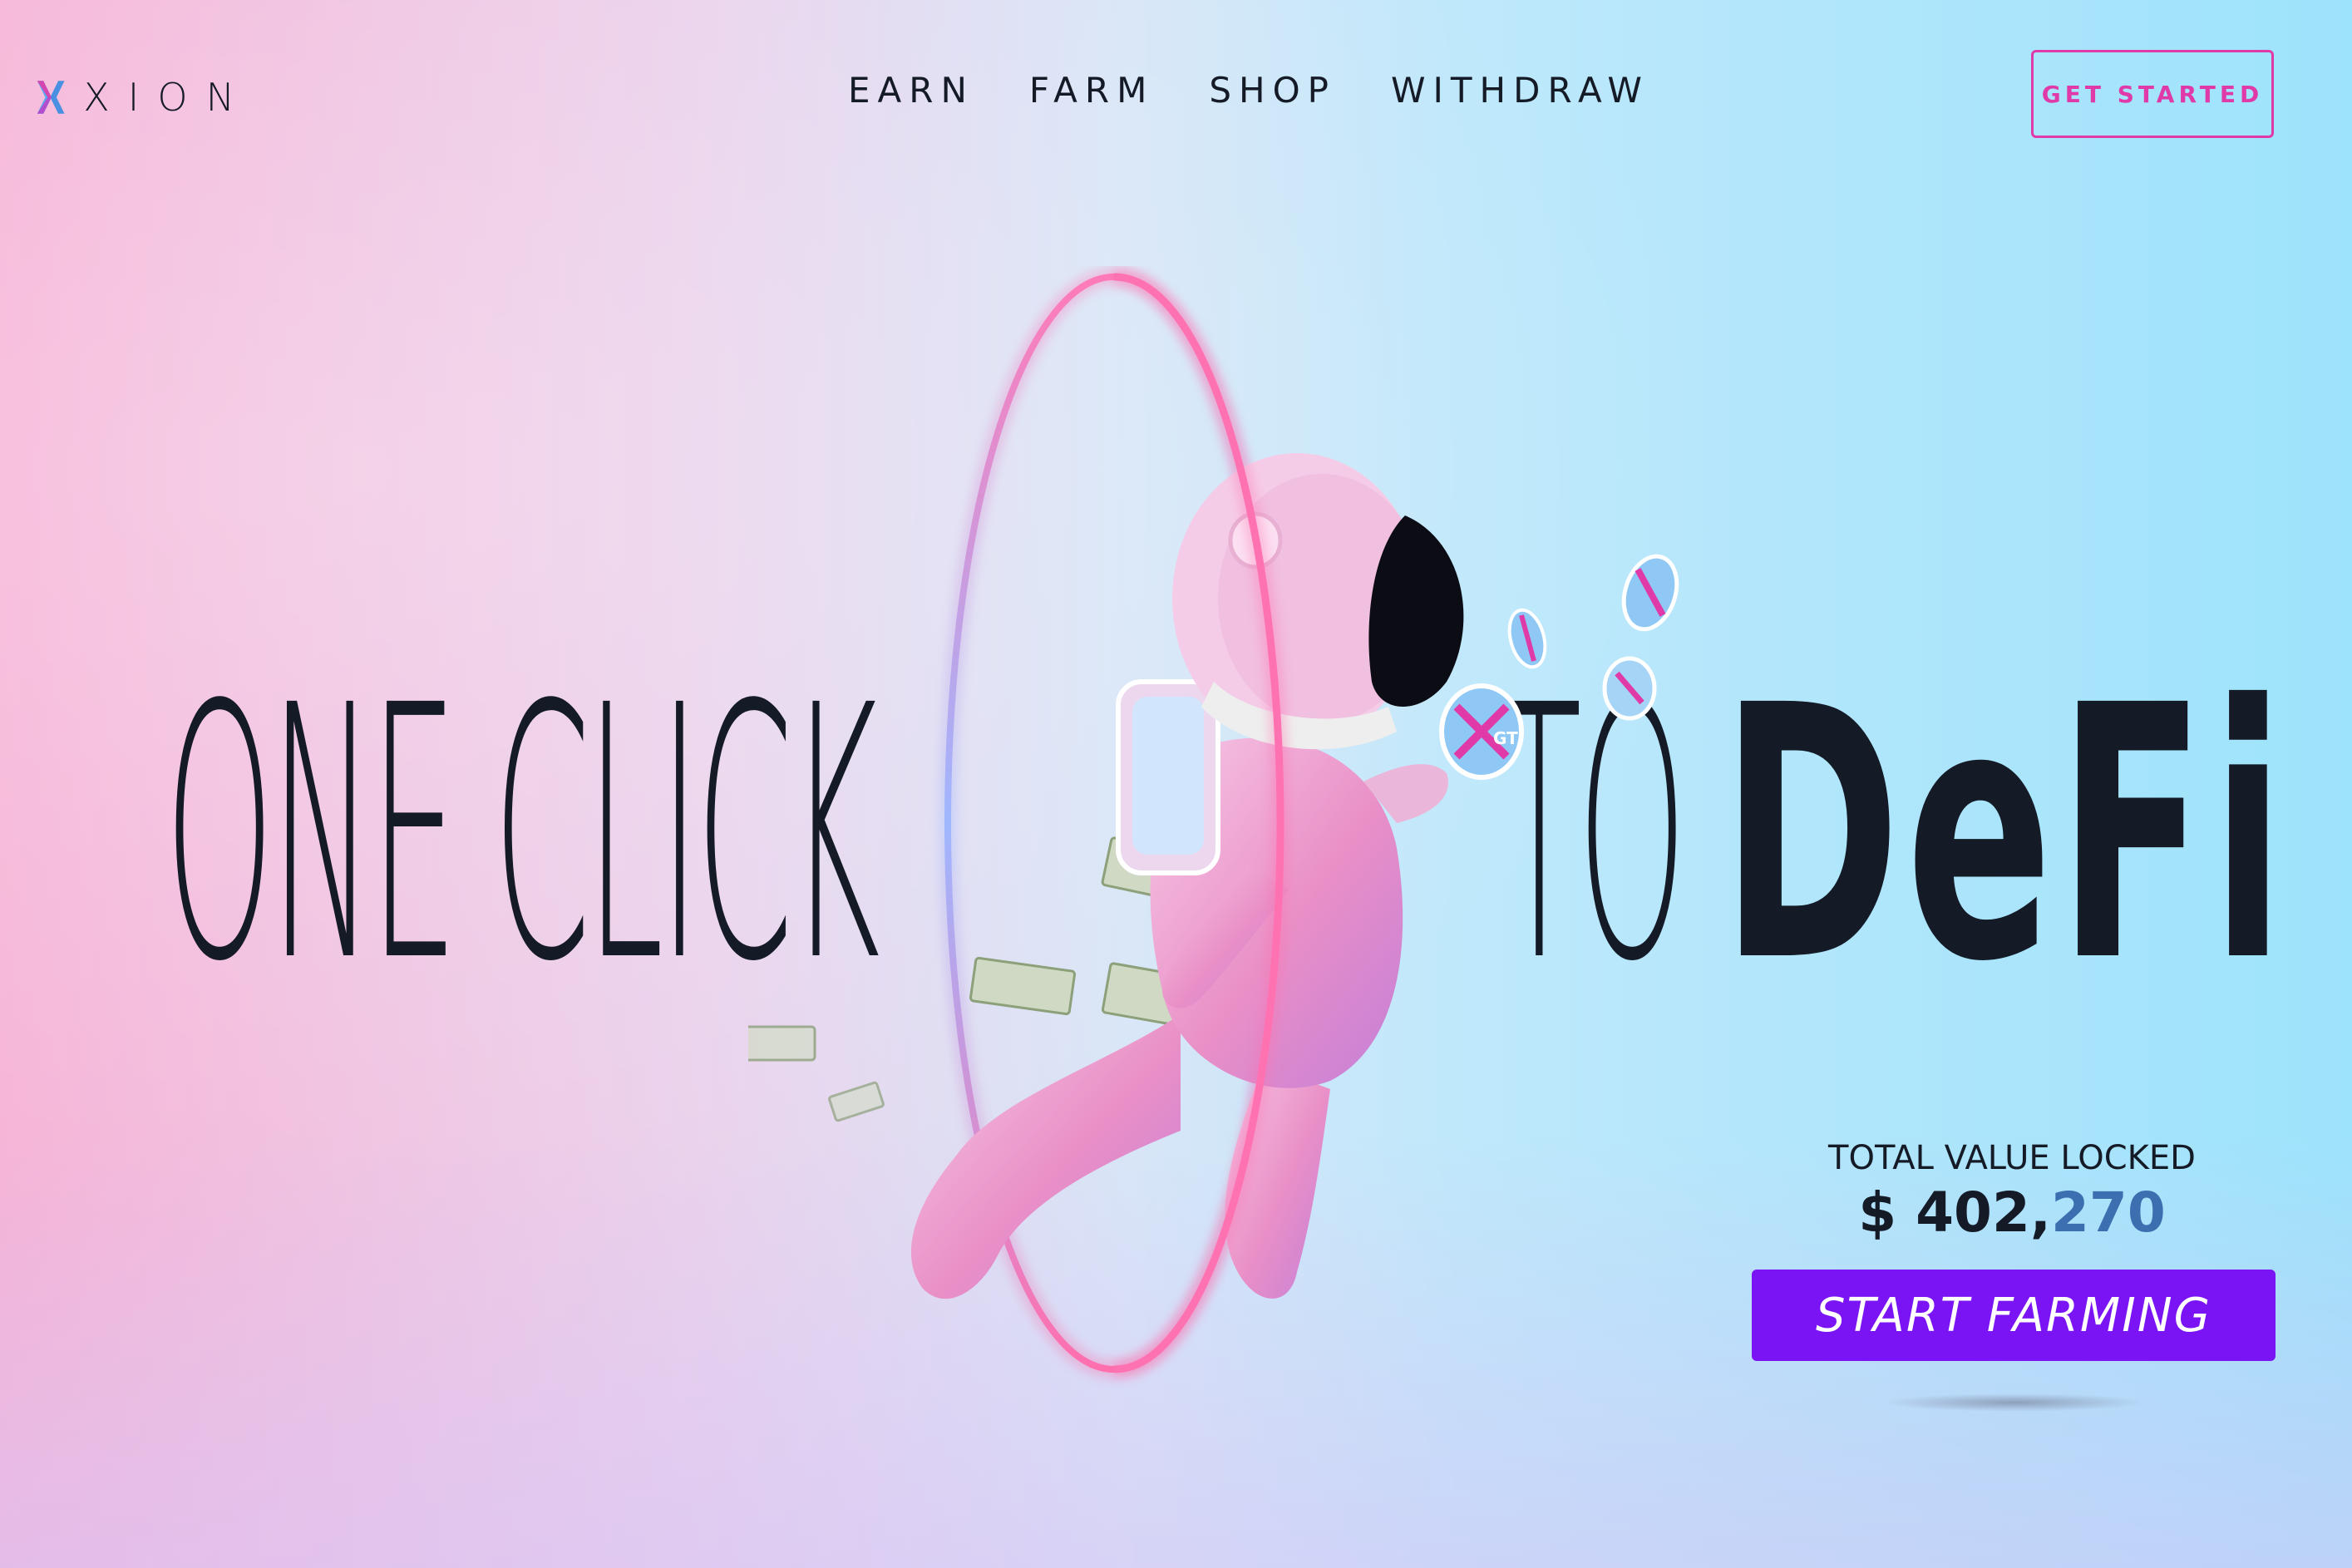 The height and width of the screenshot is (1568, 2352). What do you see at coordinates (2014, 1315) in the screenshot?
I see `start-farming-button: START FARMING` at bounding box center [2014, 1315].